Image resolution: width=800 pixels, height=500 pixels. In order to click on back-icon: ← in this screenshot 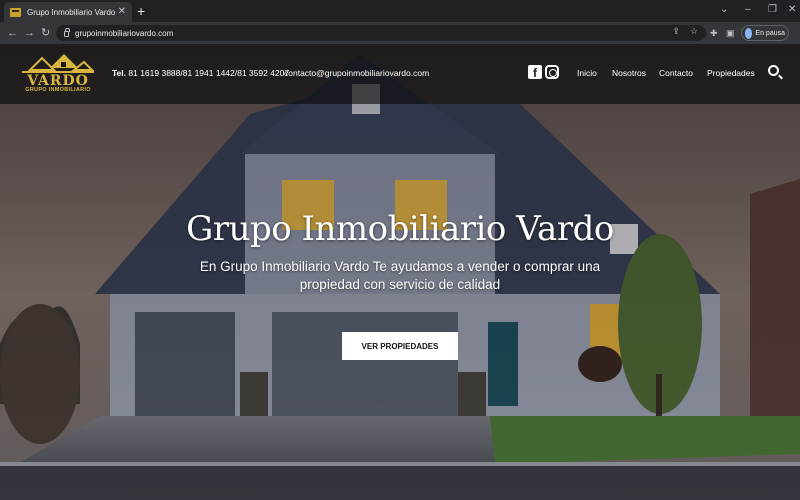, I will do `click(12, 33)`.